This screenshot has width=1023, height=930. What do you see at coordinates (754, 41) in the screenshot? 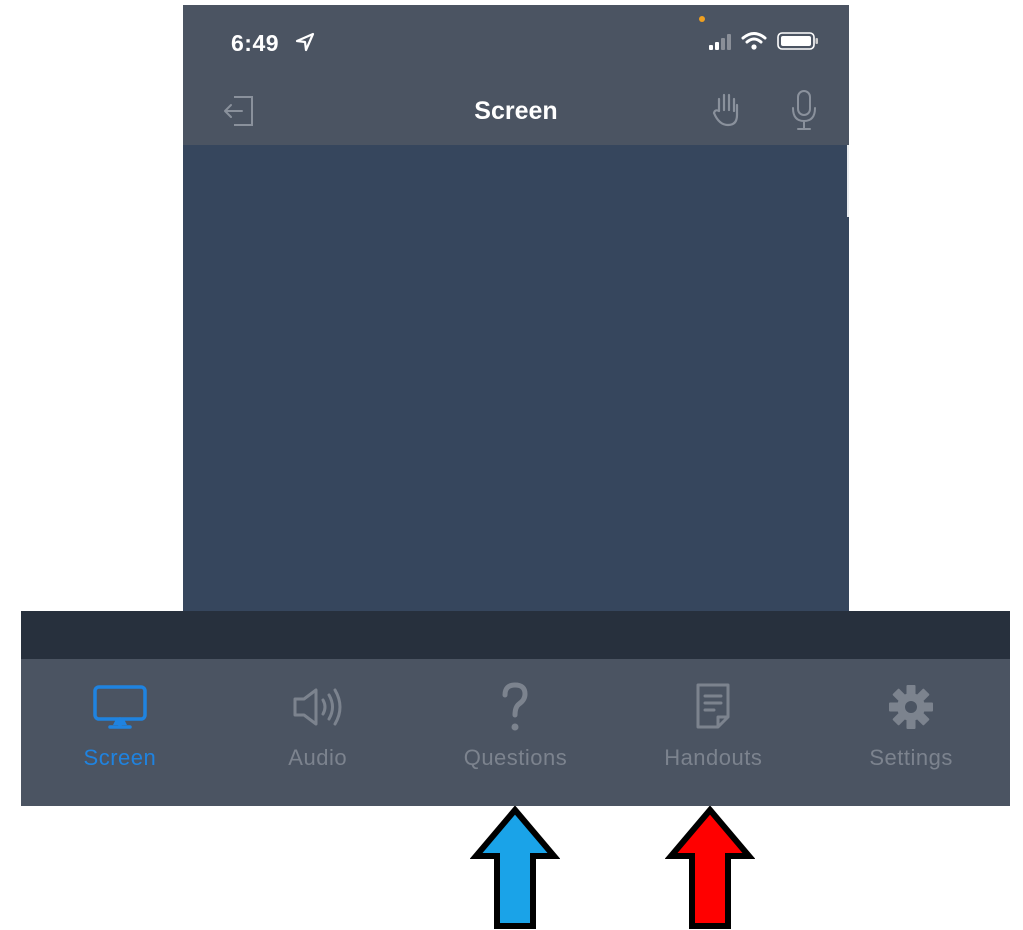
I see `wifi-icon` at bounding box center [754, 41].